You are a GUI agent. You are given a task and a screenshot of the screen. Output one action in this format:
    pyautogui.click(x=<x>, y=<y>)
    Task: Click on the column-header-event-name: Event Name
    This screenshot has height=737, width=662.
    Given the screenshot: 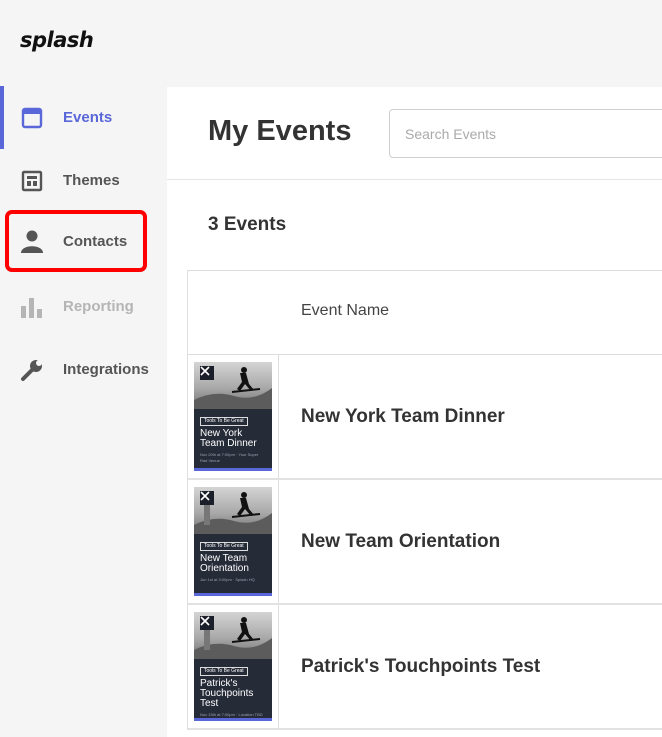 What is the action you would take?
    pyautogui.click(x=345, y=311)
    